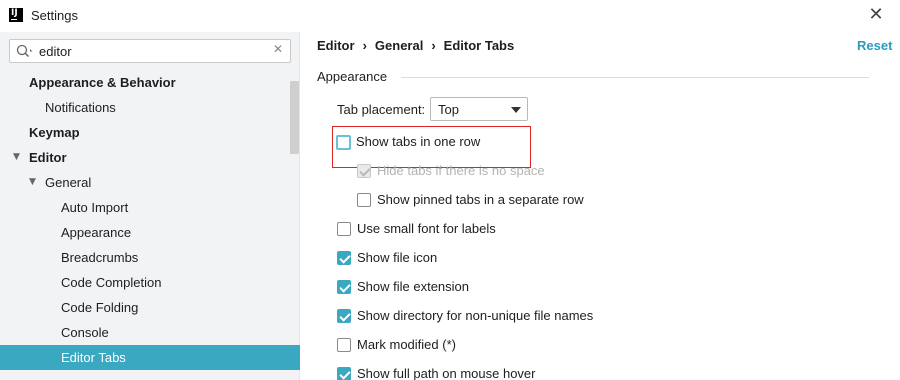 This screenshot has width=900, height=380. I want to click on tree-item-auto-import: Auto Import, so click(150, 207).